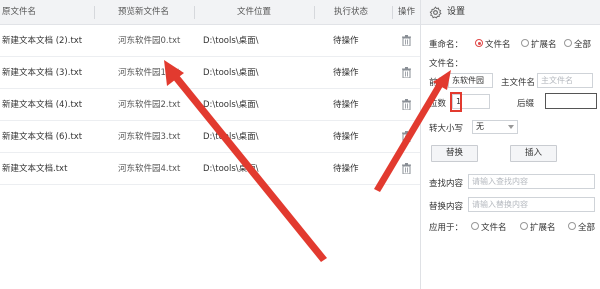 The height and width of the screenshot is (289, 600). I want to click on table-row: 新建文本文档.txt 河东软件园4.txt D:\tools\桌面\ 待操作, so click(210, 169).